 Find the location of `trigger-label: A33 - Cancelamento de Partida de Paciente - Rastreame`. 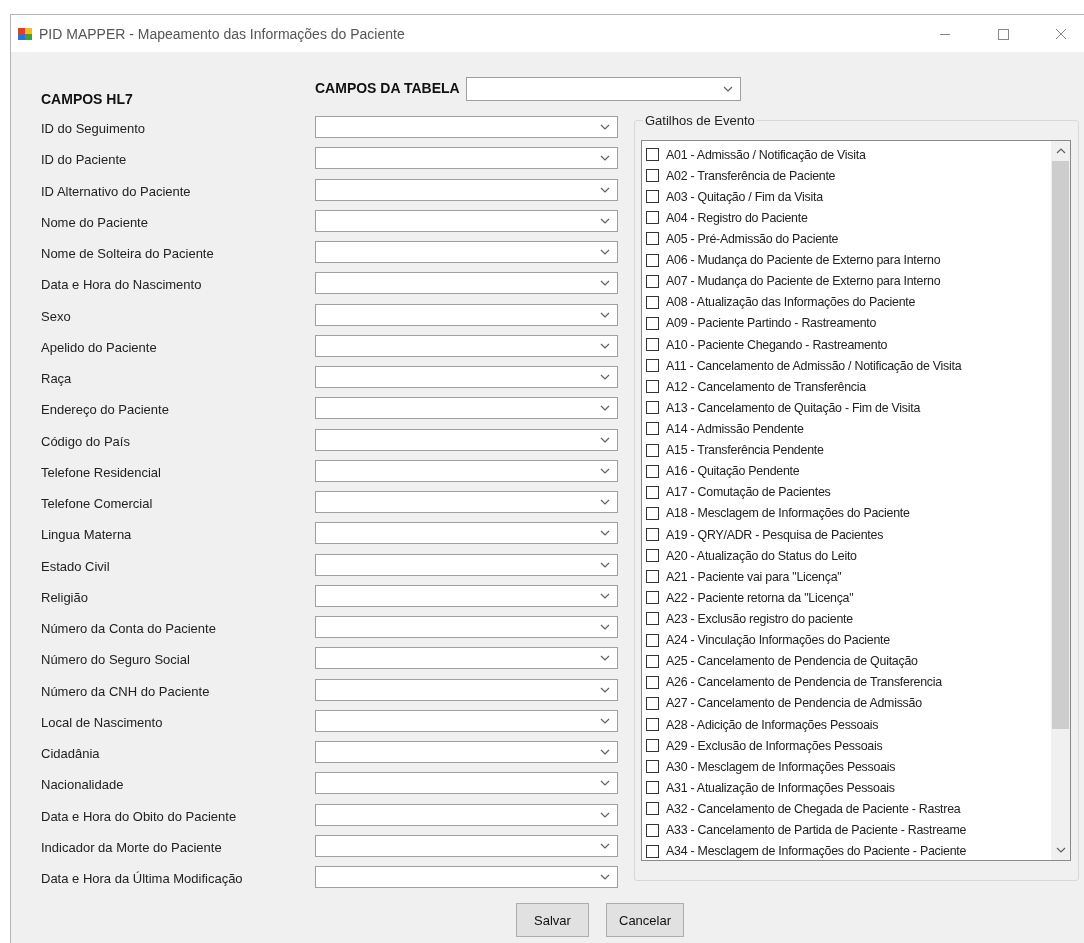

trigger-label: A33 - Cancelamento de Partida de Paciente - Rastreame is located at coordinates (816, 830).